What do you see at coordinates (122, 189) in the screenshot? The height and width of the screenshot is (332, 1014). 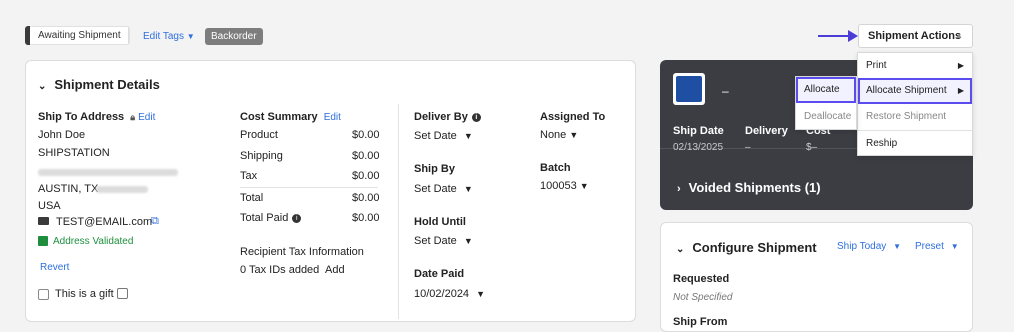 I see `redacted-zip` at bounding box center [122, 189].